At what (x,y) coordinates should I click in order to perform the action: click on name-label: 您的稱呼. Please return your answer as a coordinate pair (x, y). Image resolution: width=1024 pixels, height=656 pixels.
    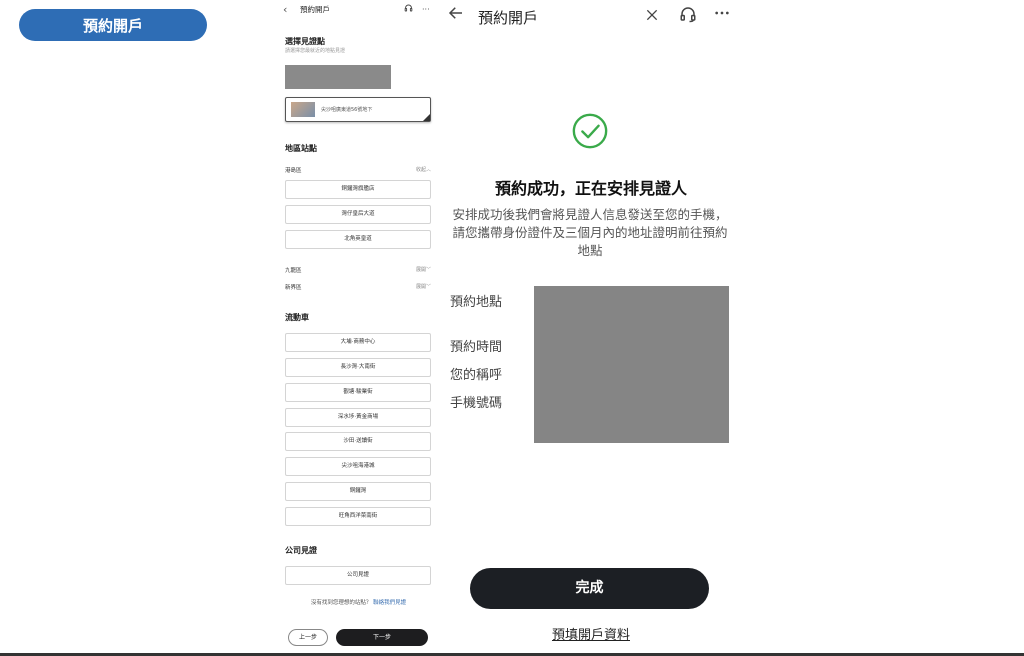
    Looking at the image, I should click on (476, 375).